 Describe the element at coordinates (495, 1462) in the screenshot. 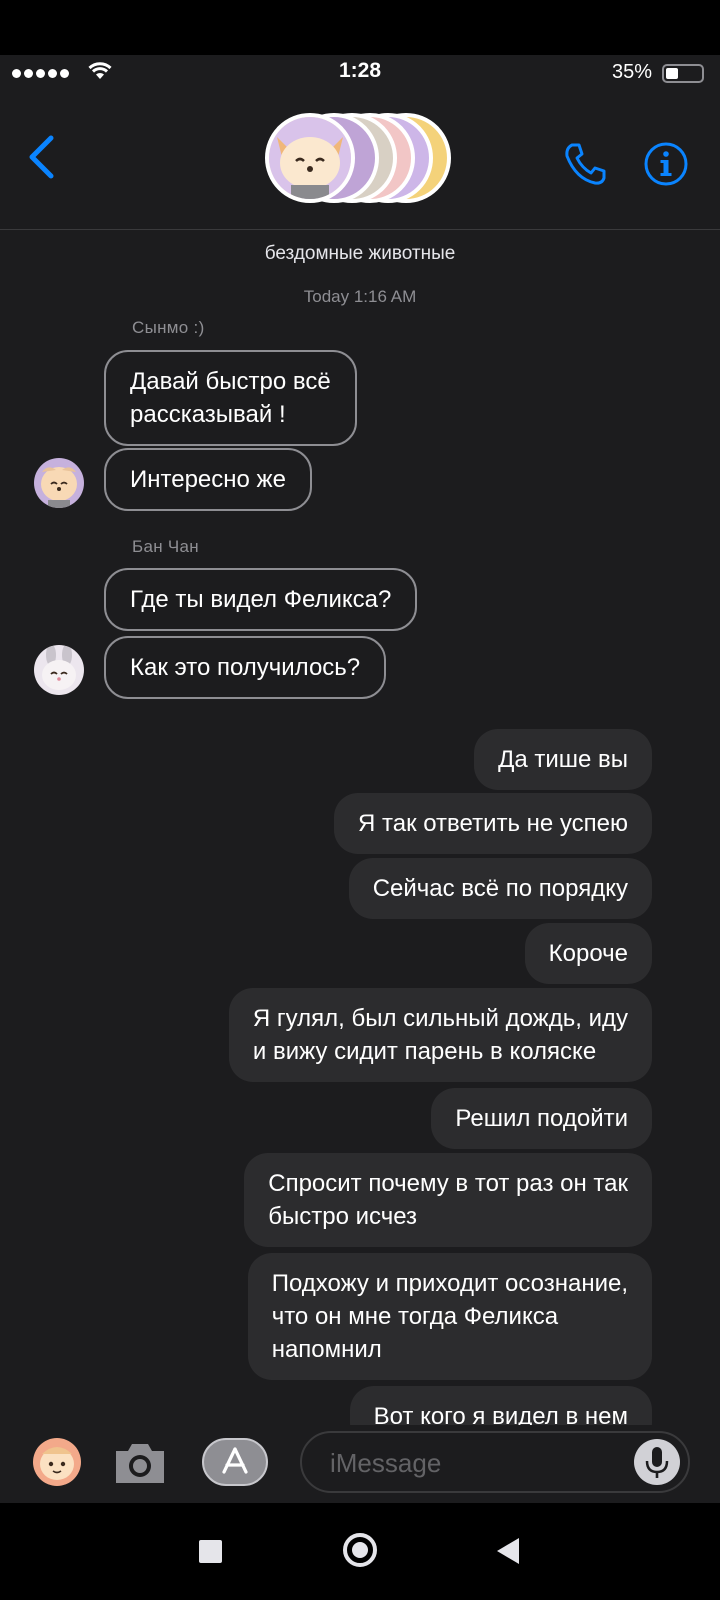

I see `imessage-input: iMessage` at that location.